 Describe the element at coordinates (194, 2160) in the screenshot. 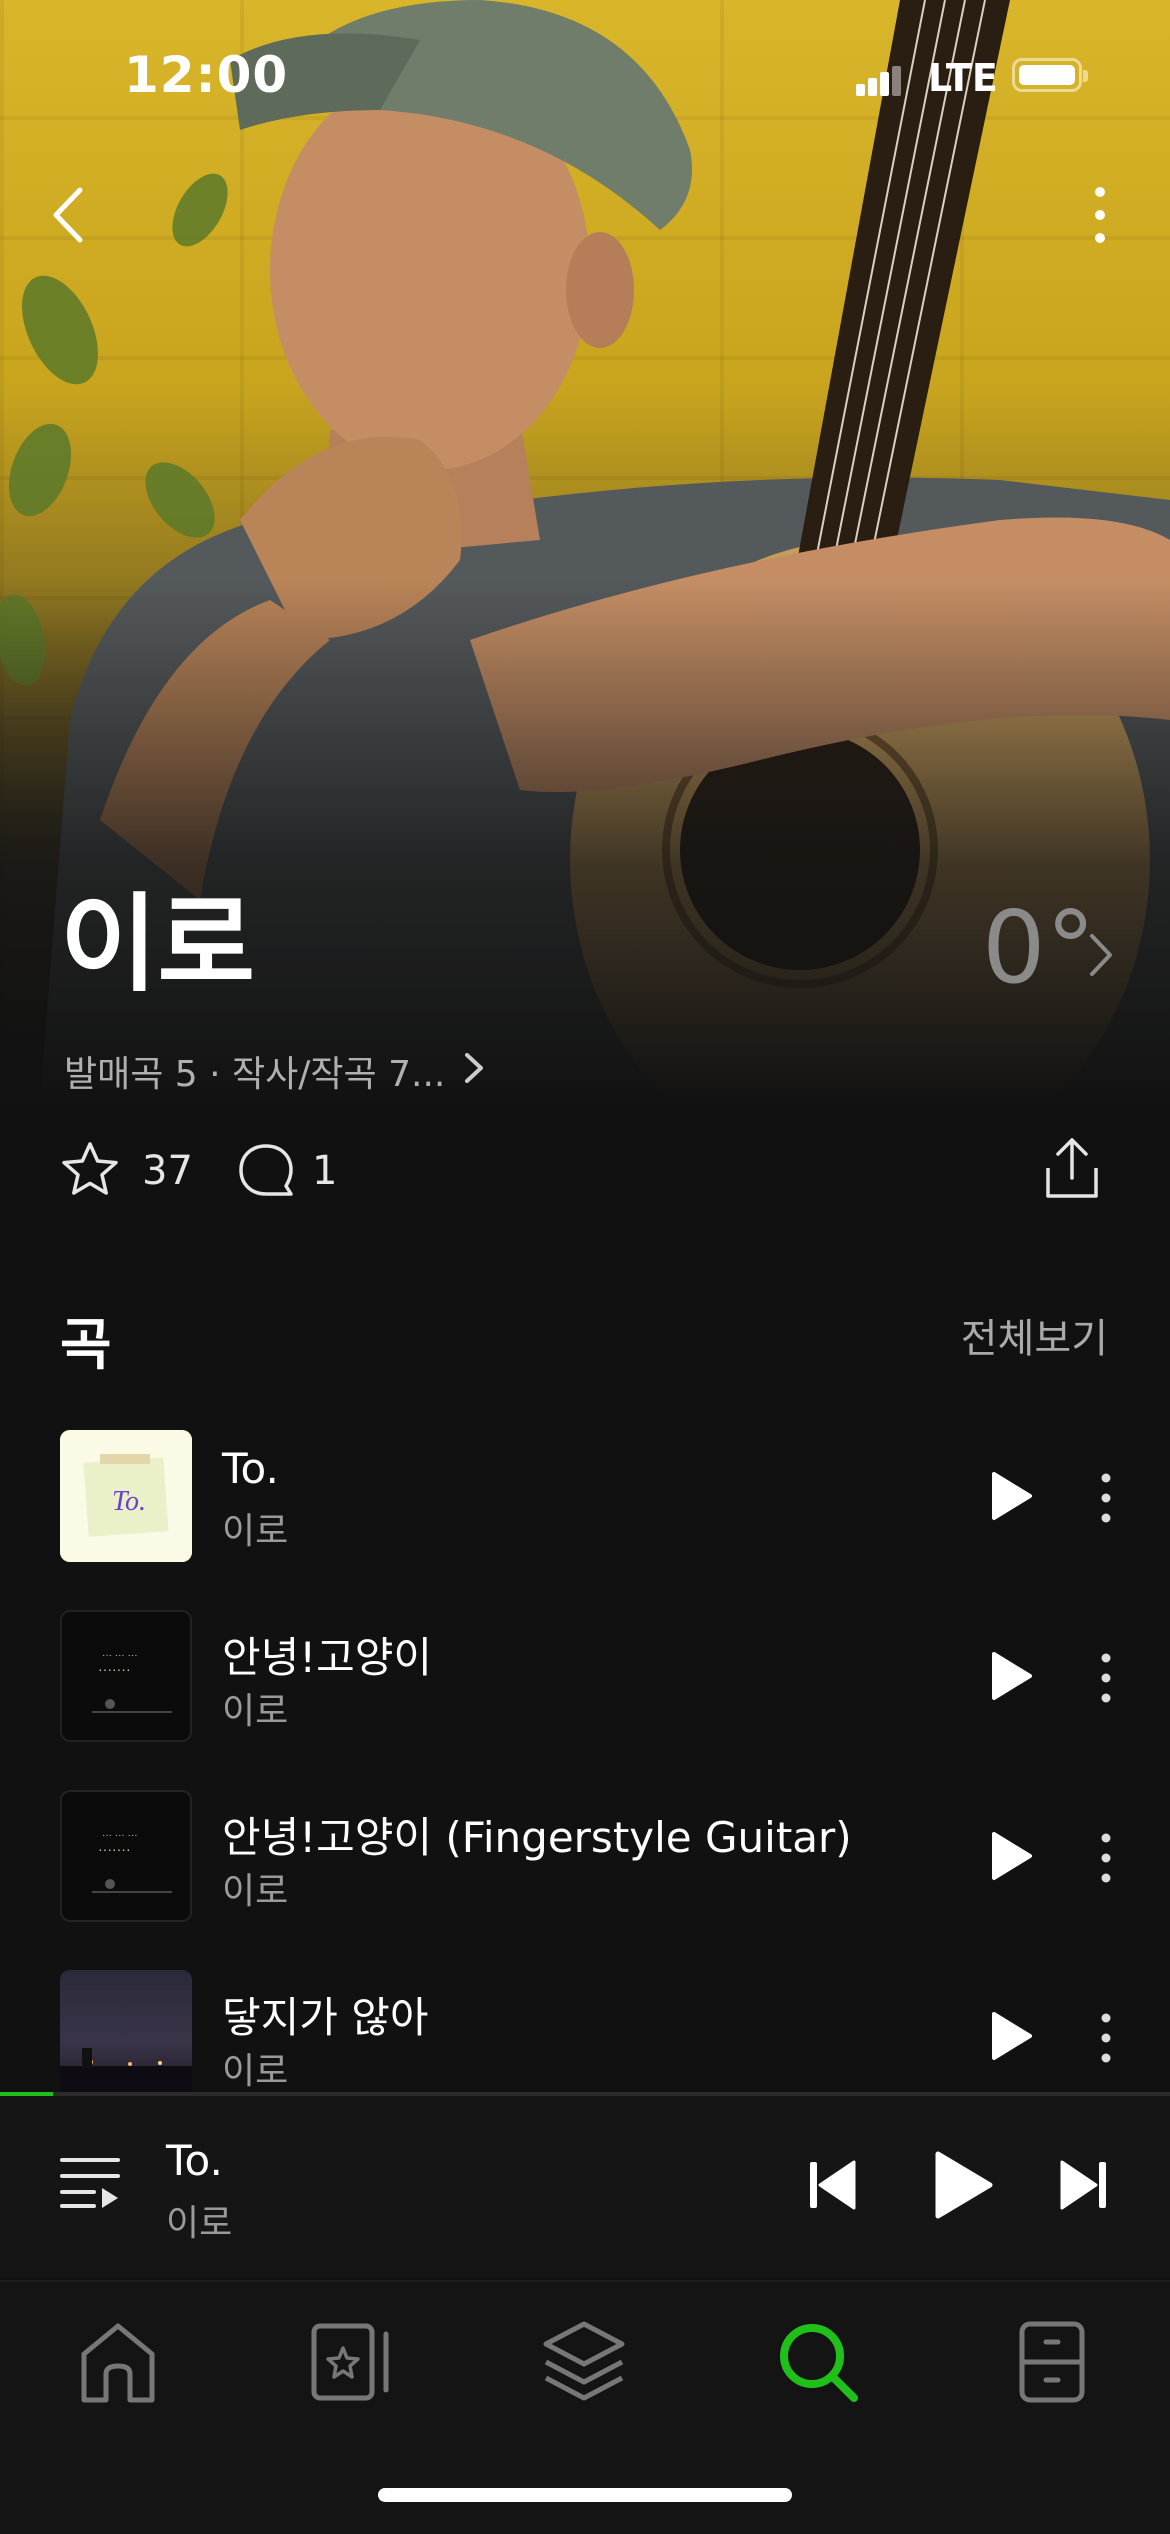

I see `now-playing-title: To.` at that location.